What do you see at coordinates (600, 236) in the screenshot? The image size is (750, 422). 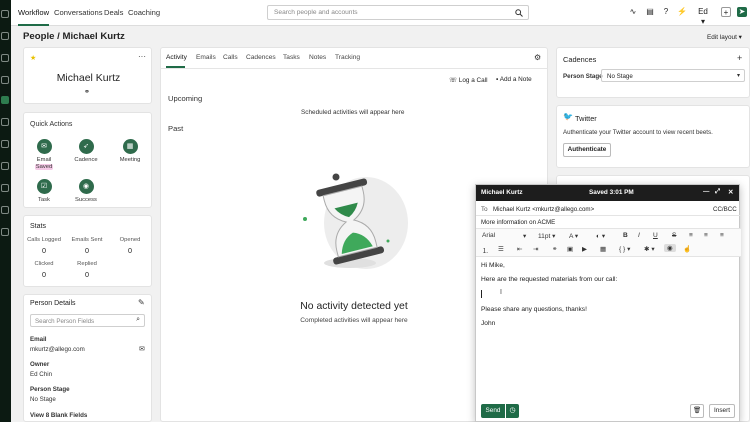 I see `highlight-icon: ◐ ▾` at bounding box center [600, 236].